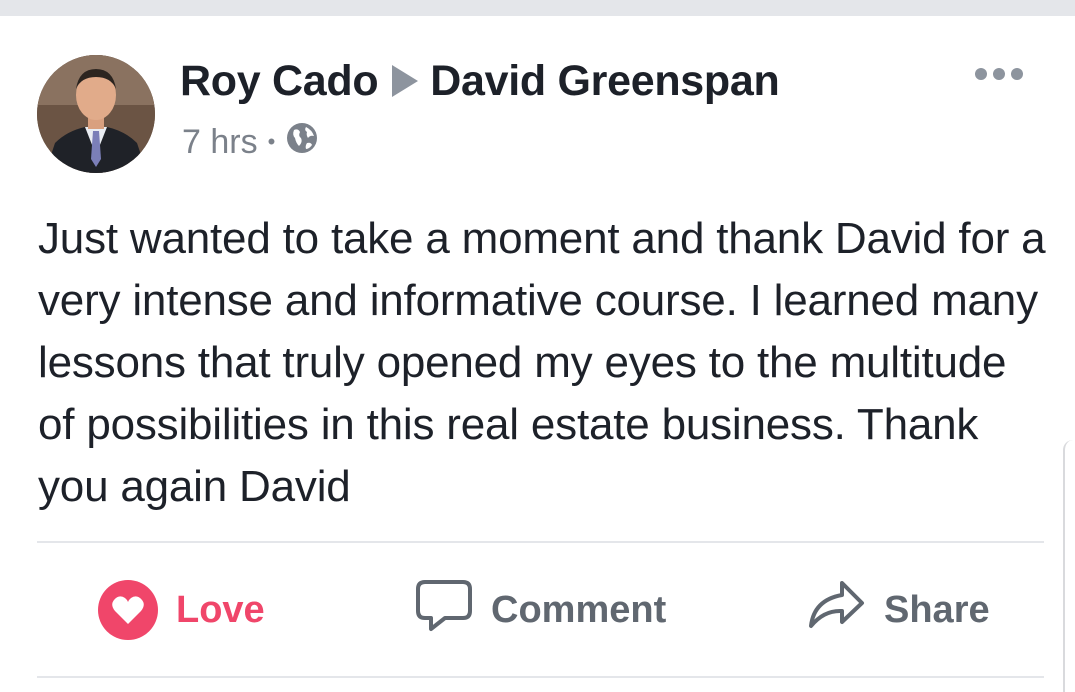 This screenshot has width=1075, height=692. I want to click on love-label: Love, so click(220, 609).